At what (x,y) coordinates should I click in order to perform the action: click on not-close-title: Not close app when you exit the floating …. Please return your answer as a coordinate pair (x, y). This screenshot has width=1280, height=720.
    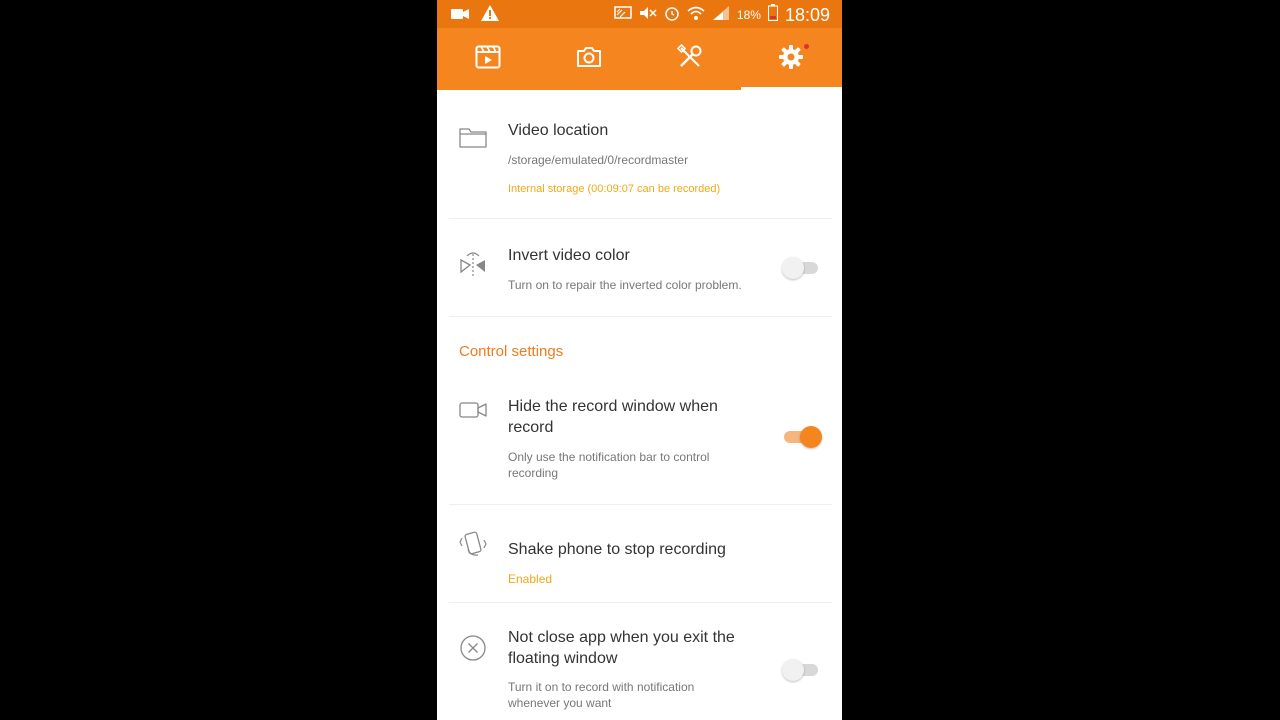
    Looking at the image, I should click on (621, 648).